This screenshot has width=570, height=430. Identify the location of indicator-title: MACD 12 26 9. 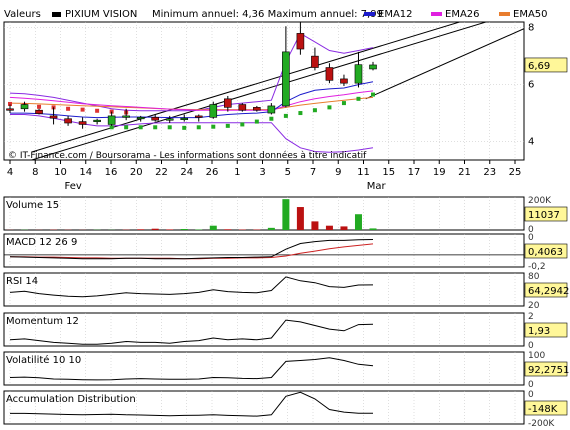
(41, 242).